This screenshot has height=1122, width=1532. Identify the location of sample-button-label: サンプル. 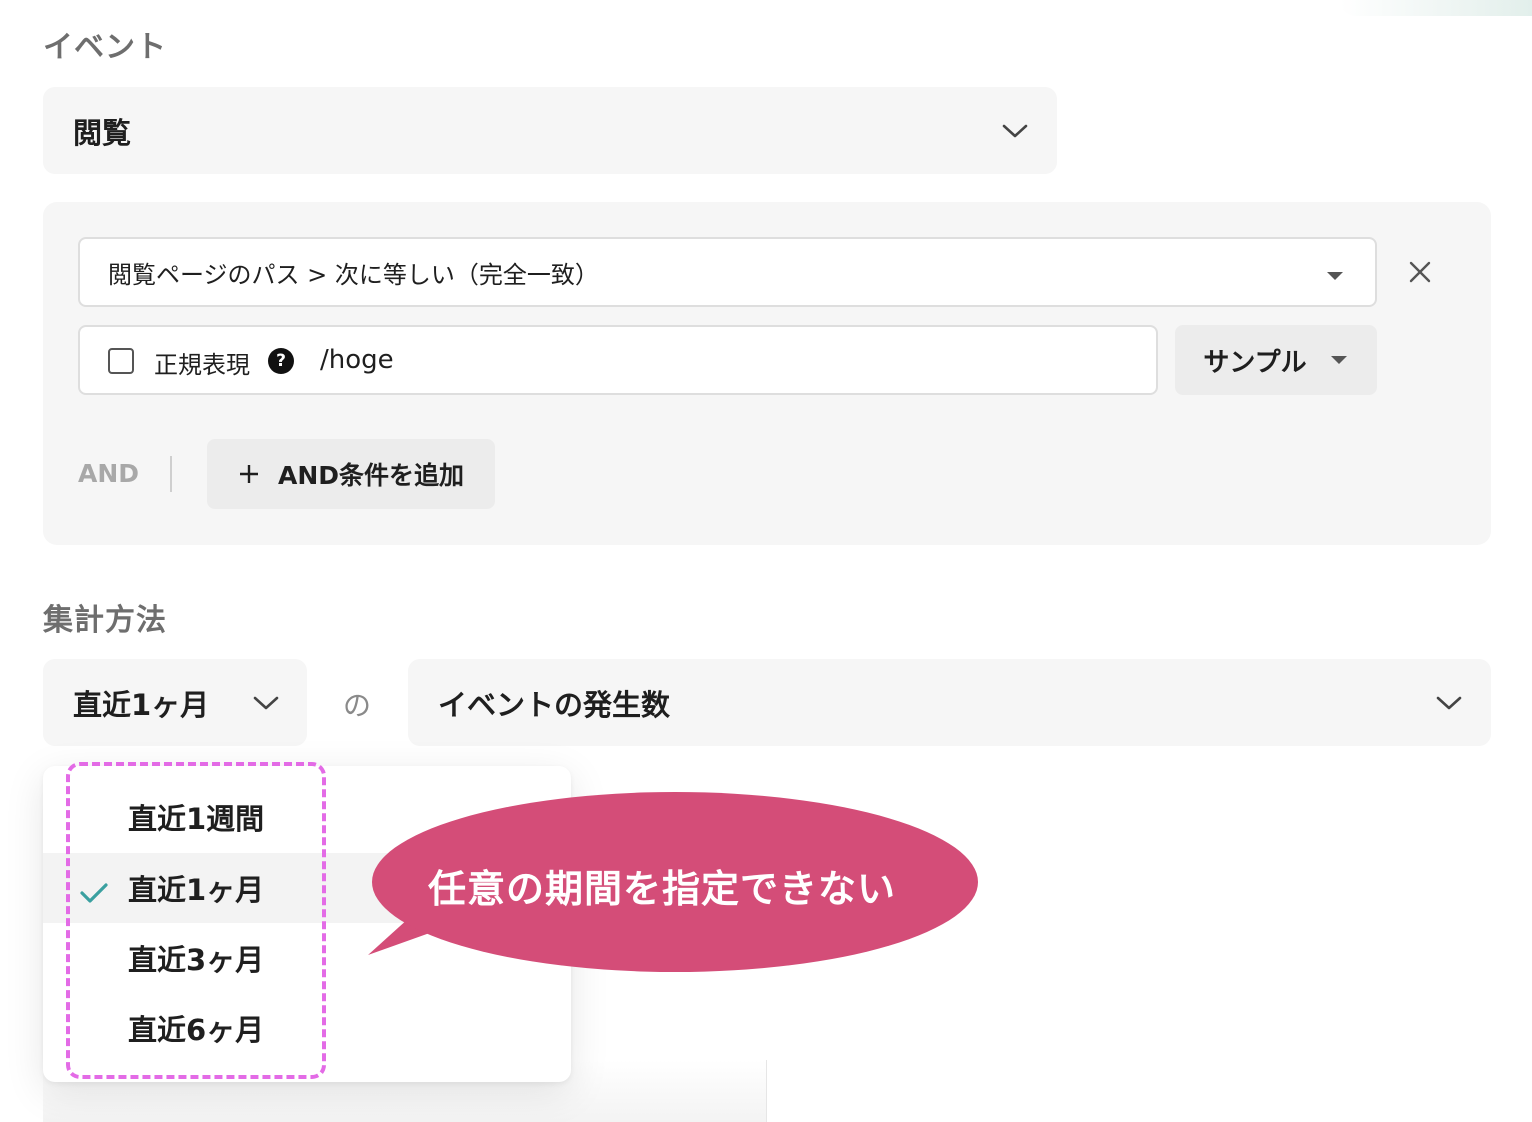
(1255, 362).